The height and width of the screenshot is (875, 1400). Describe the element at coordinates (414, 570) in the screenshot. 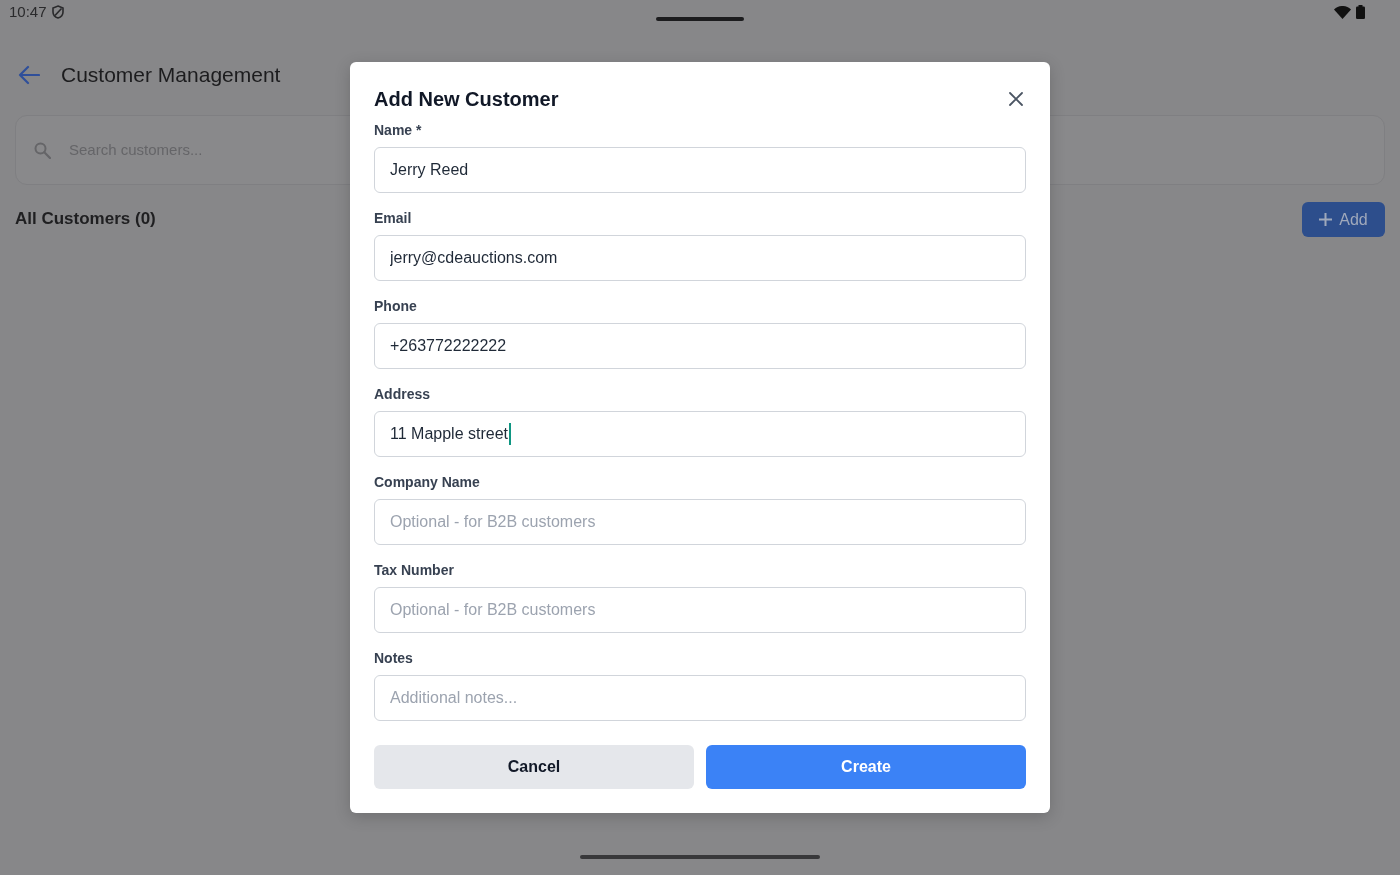

I see `field-label: Tax Number` at that location.